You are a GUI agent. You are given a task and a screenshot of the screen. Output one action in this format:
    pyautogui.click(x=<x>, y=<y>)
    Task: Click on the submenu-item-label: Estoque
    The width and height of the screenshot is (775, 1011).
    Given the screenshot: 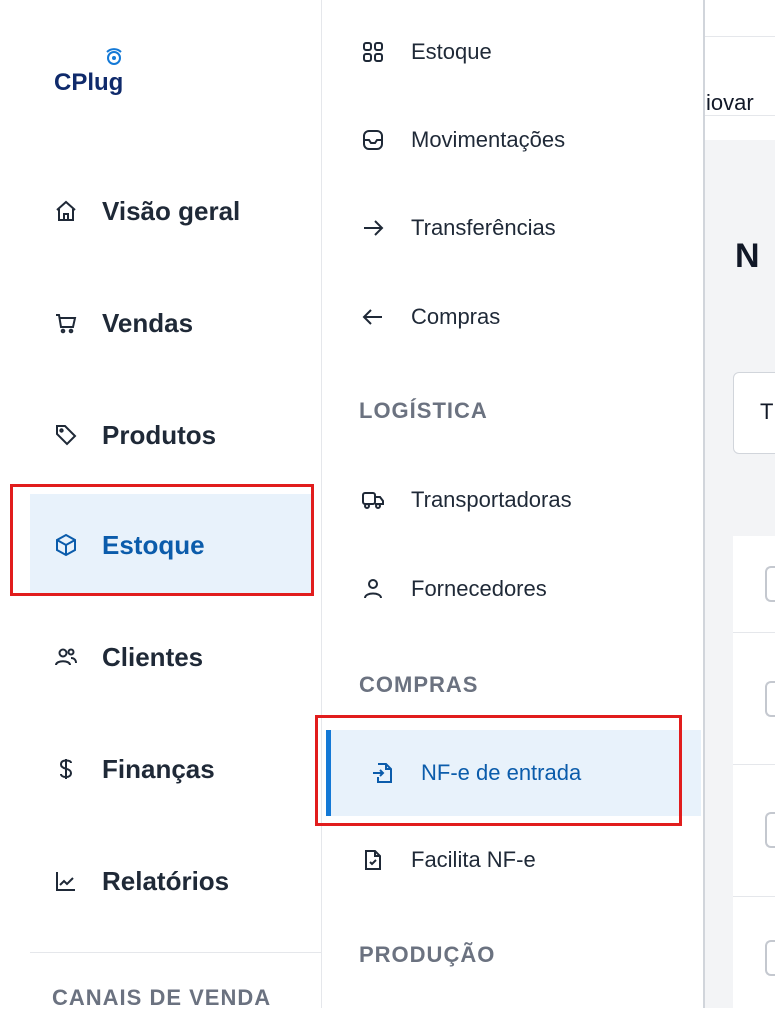 What is the action you would take?
    pyautogui.click(x=451, y=51)
    